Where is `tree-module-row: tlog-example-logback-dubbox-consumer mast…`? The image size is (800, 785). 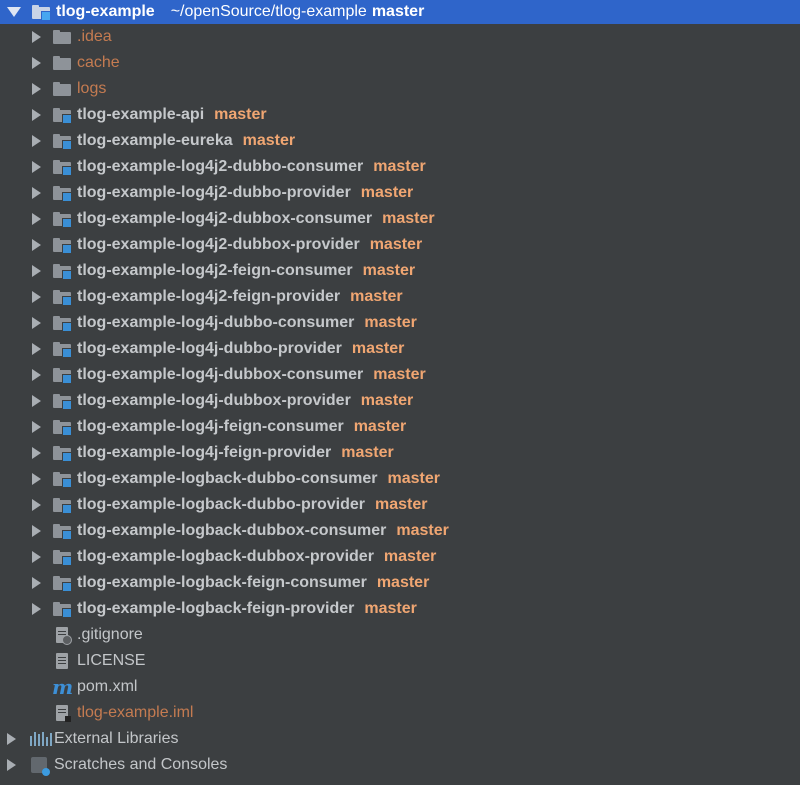 tree-module-row: tlog-example-logback-dubbox-consumer mast… is located at coordinates (400, 531).